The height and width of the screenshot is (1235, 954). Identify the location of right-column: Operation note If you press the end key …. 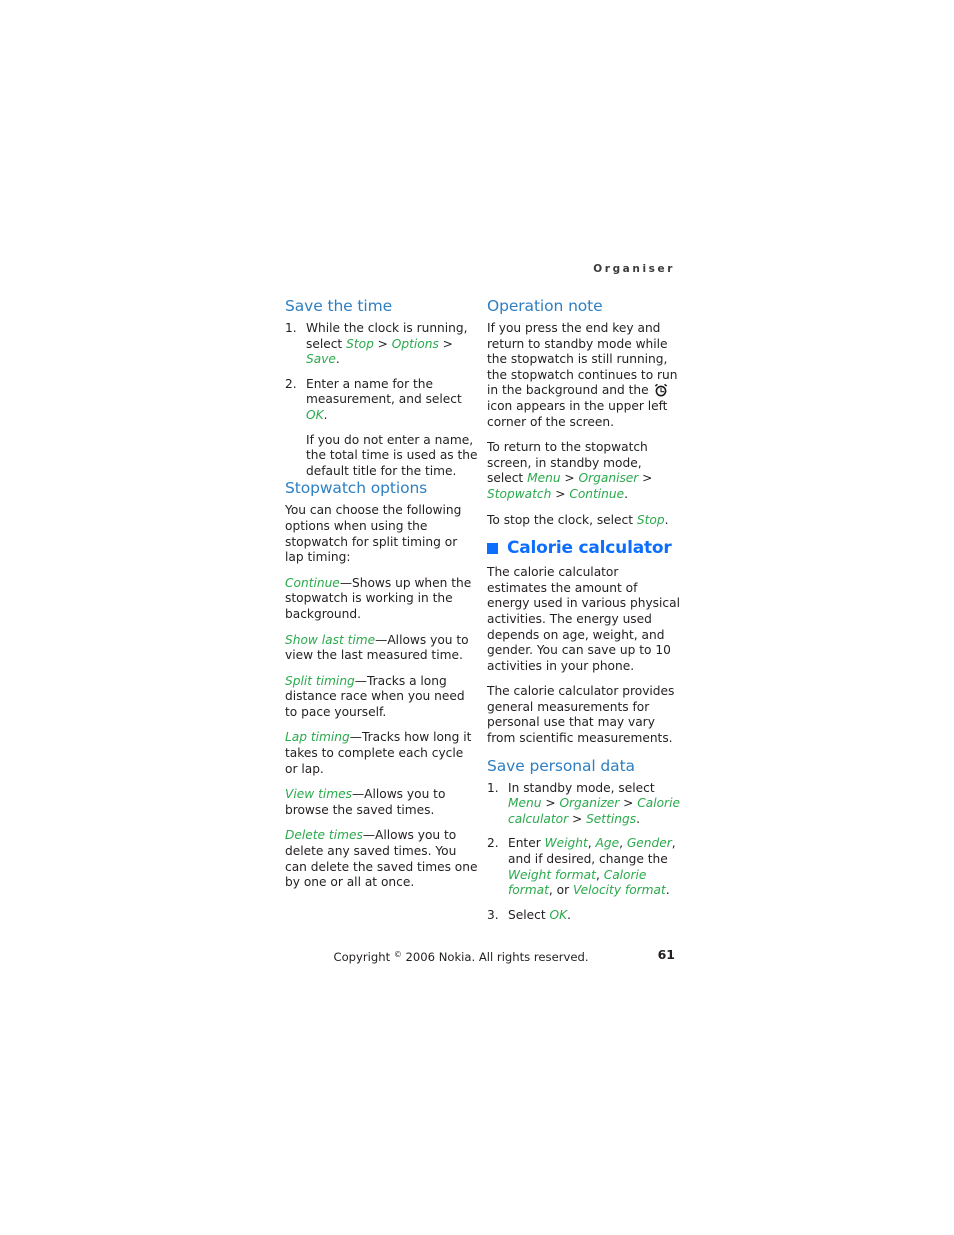
(583, 610).